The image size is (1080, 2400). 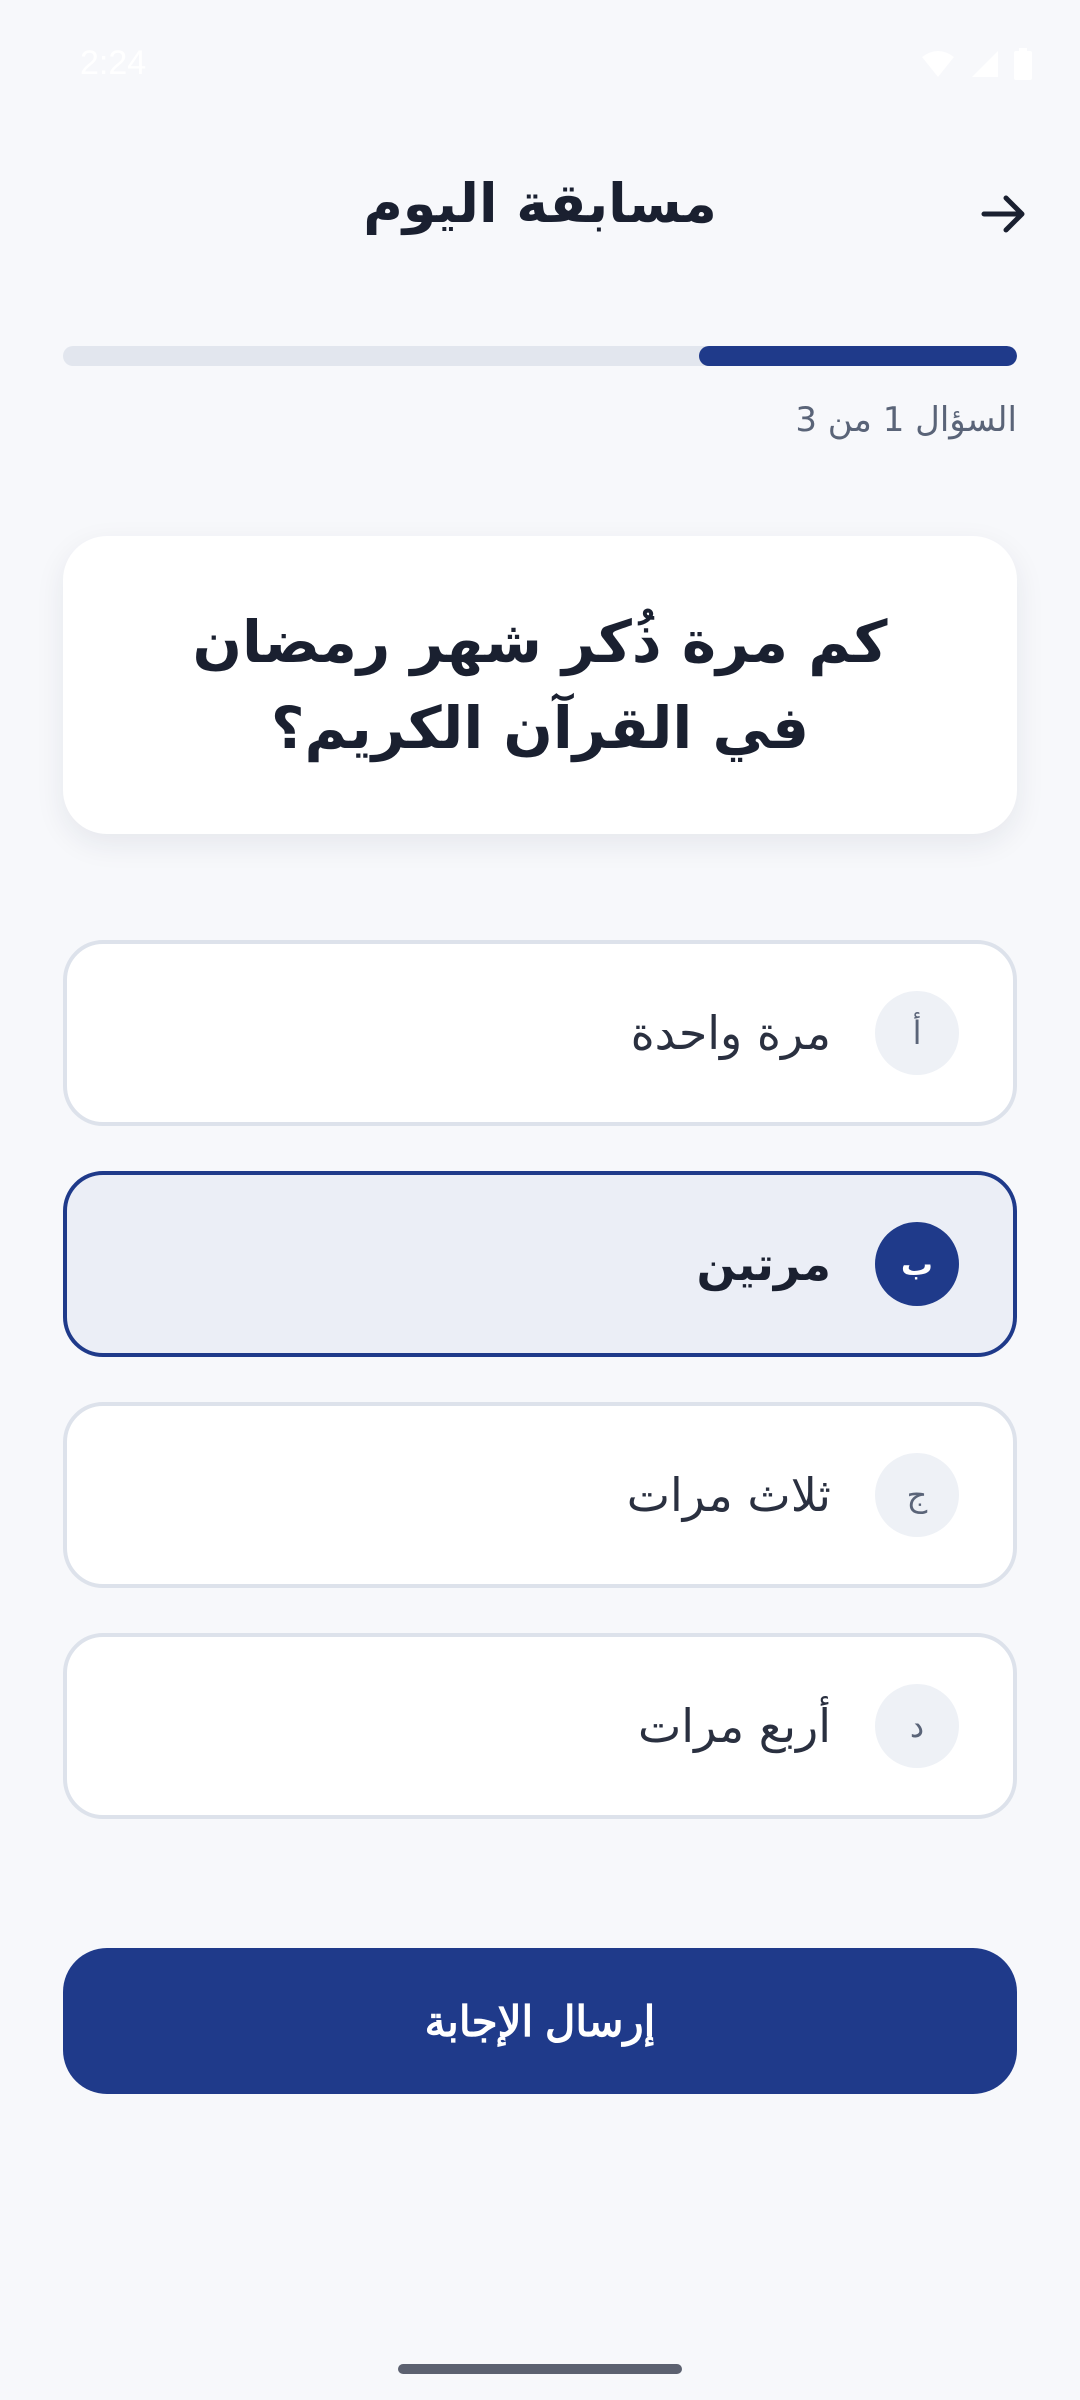 I want to click on option-letter-badge: ج, so click(x=917, y=1495).